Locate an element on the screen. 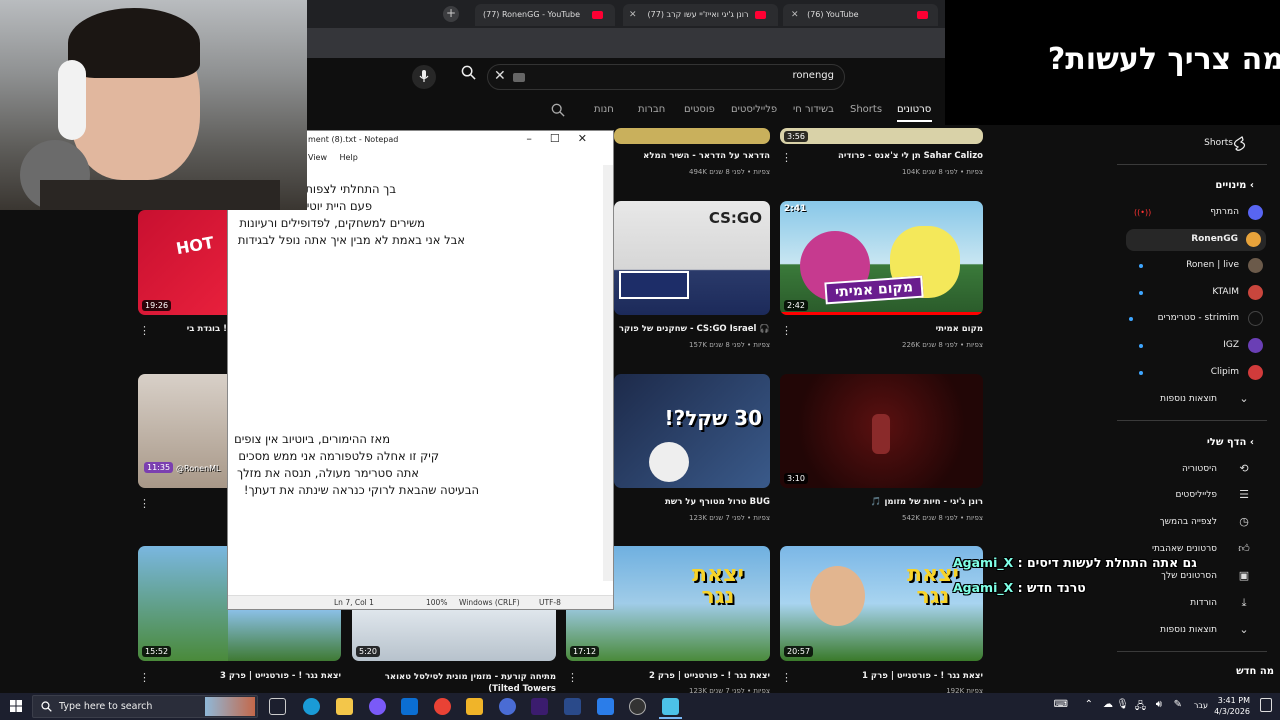 The width and height of the screenshot is (1280, 720). obs-icon is located at coordinates (637, 706).